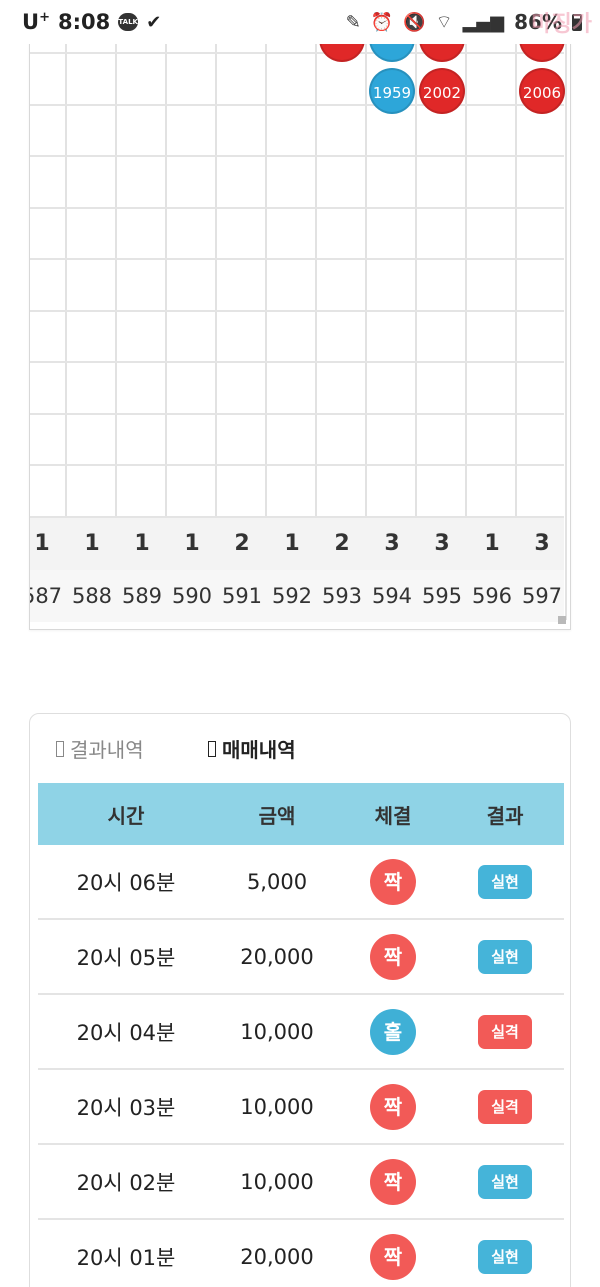 The image size is (600, 1287). What do you see at coordinates (393, 815) in the screenshot?
I see `header-fill: 체결` at bounding box center [393, 815].